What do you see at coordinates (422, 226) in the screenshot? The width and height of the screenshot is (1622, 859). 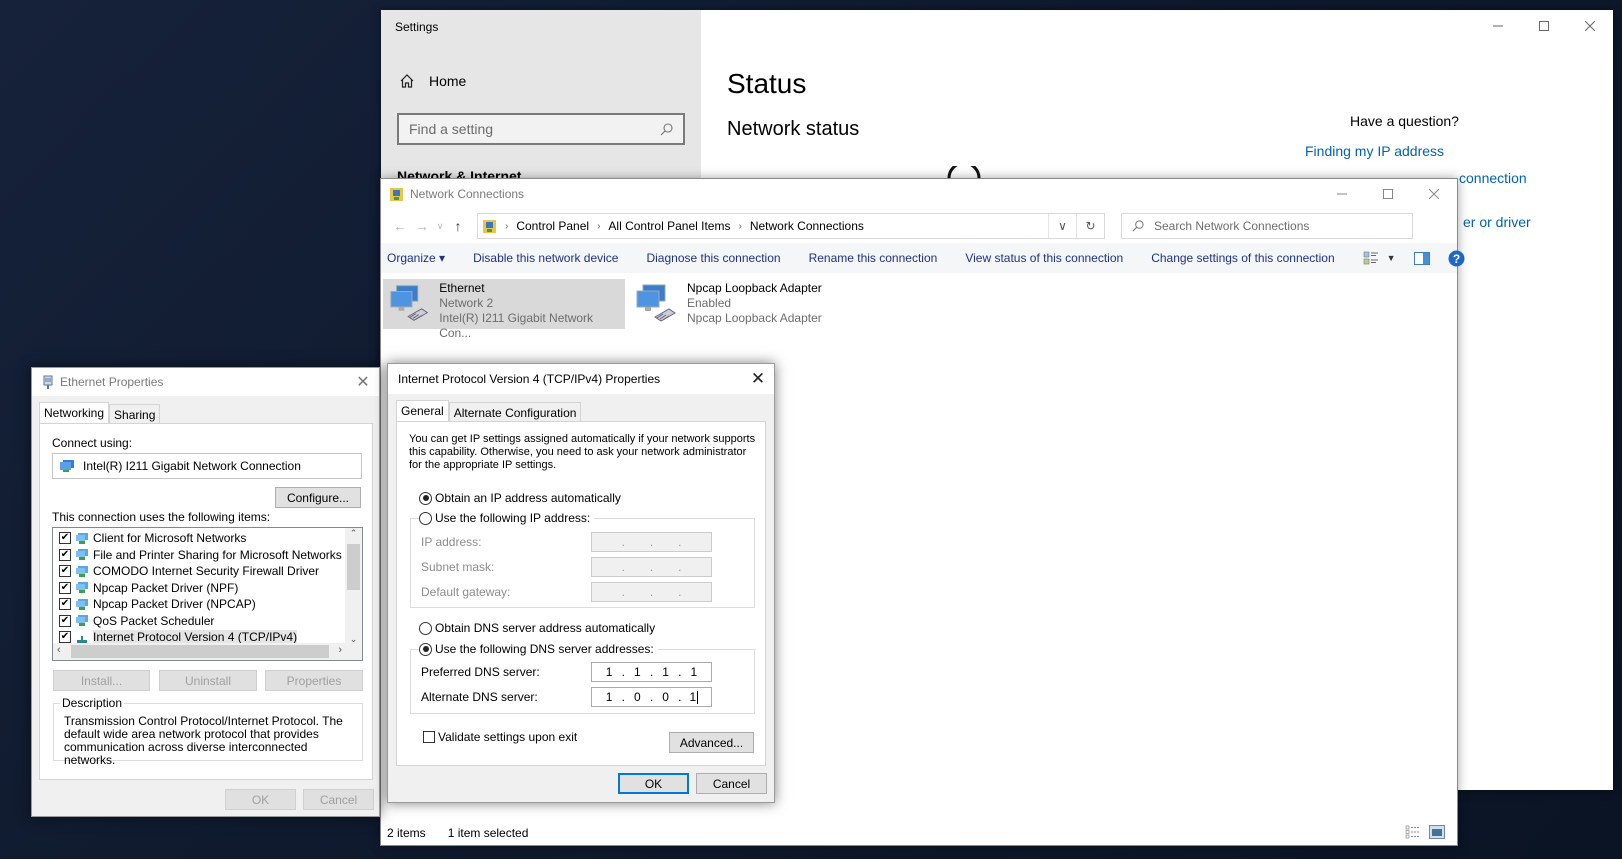 I see `forward-button: →` at bounding box center [422, 226].